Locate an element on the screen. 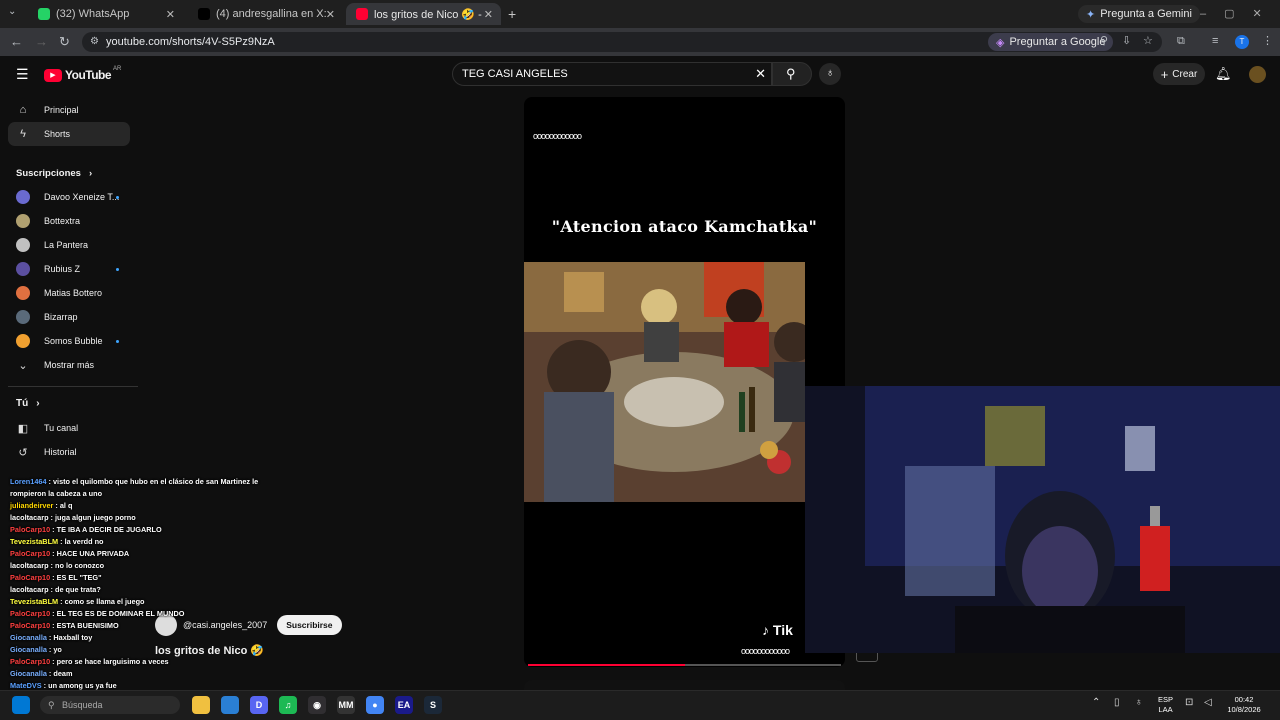 The height and width of the screenshot is (720, 1280). voice-search-button: ♁ is located at coordinates (830, 74).